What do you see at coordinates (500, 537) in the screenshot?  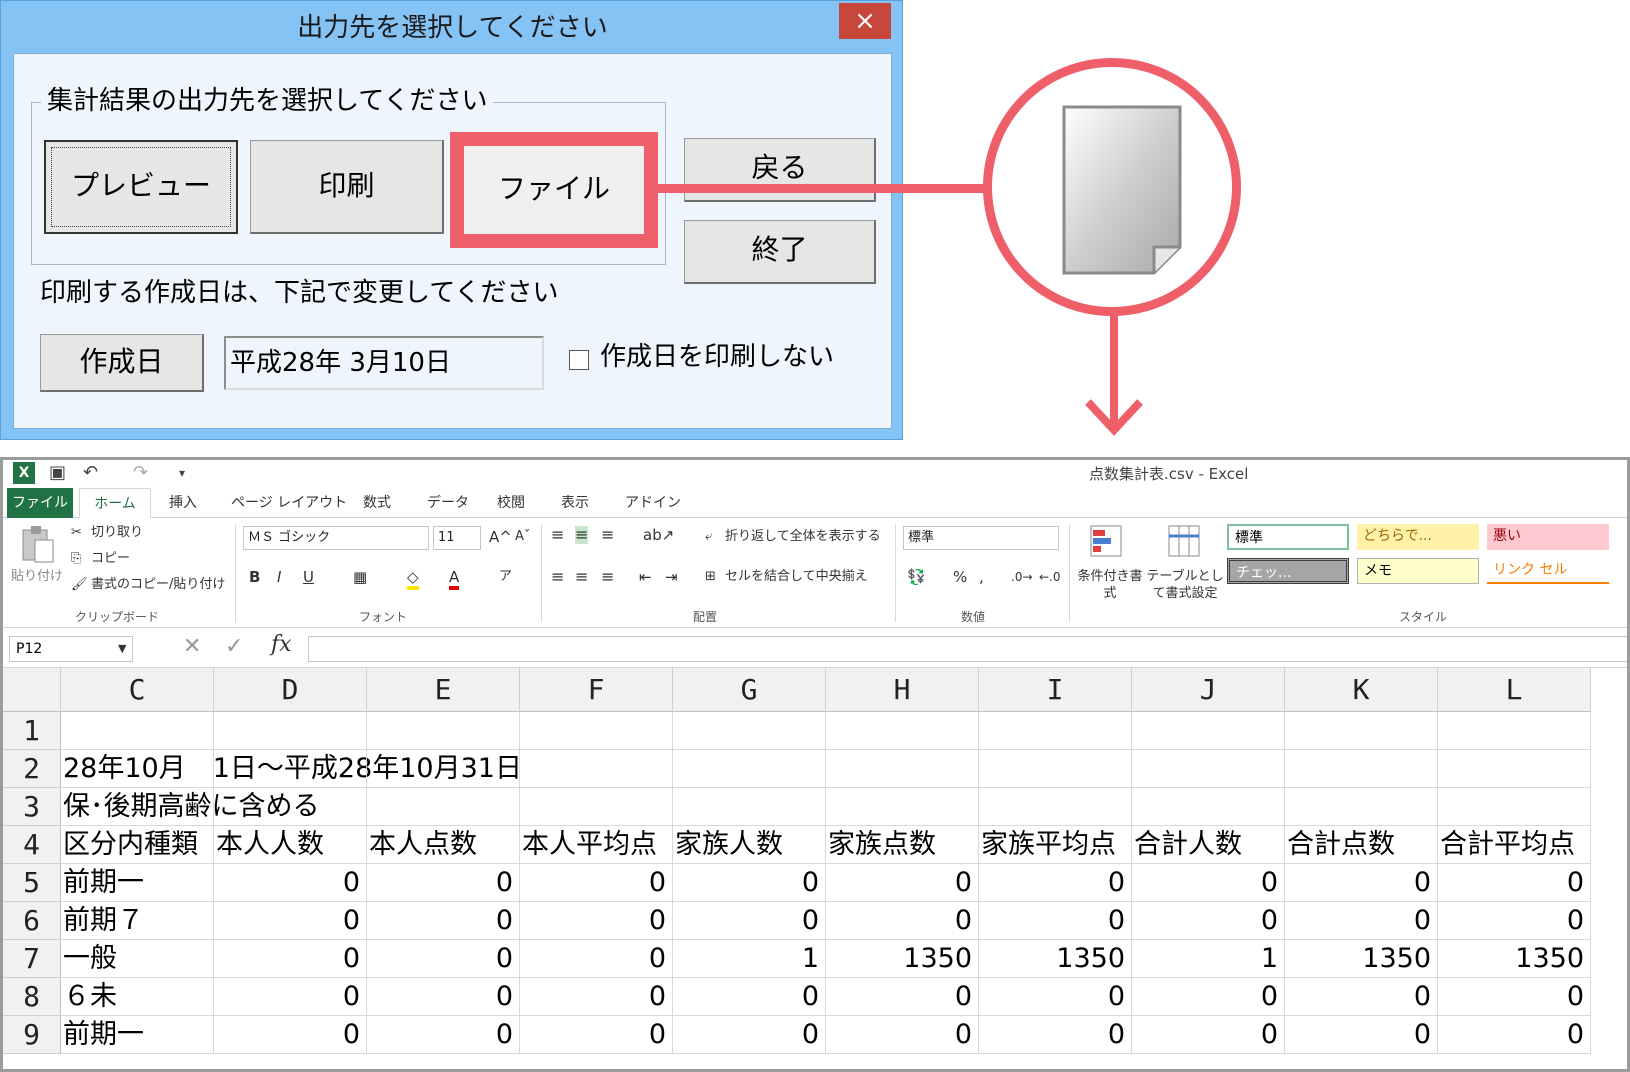 I see `grow-font-icon: A^` at bounding box center [500, 537].